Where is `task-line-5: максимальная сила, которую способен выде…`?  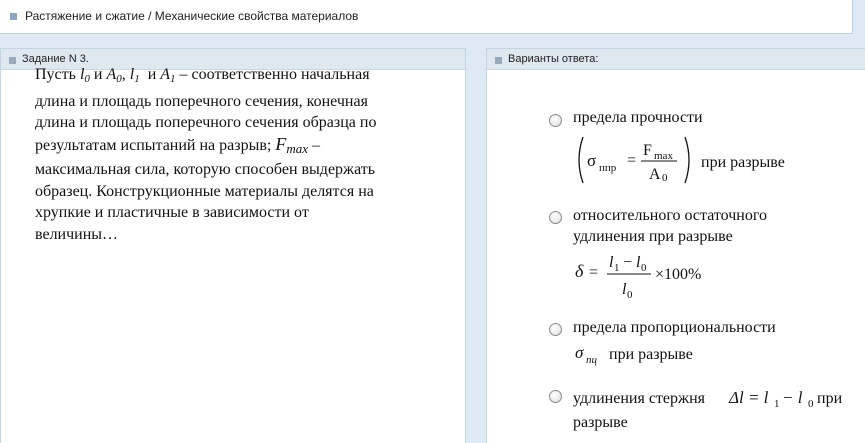
task-line-5: максимальная сила, которую способен выде… is located at coordinates (205, 169).